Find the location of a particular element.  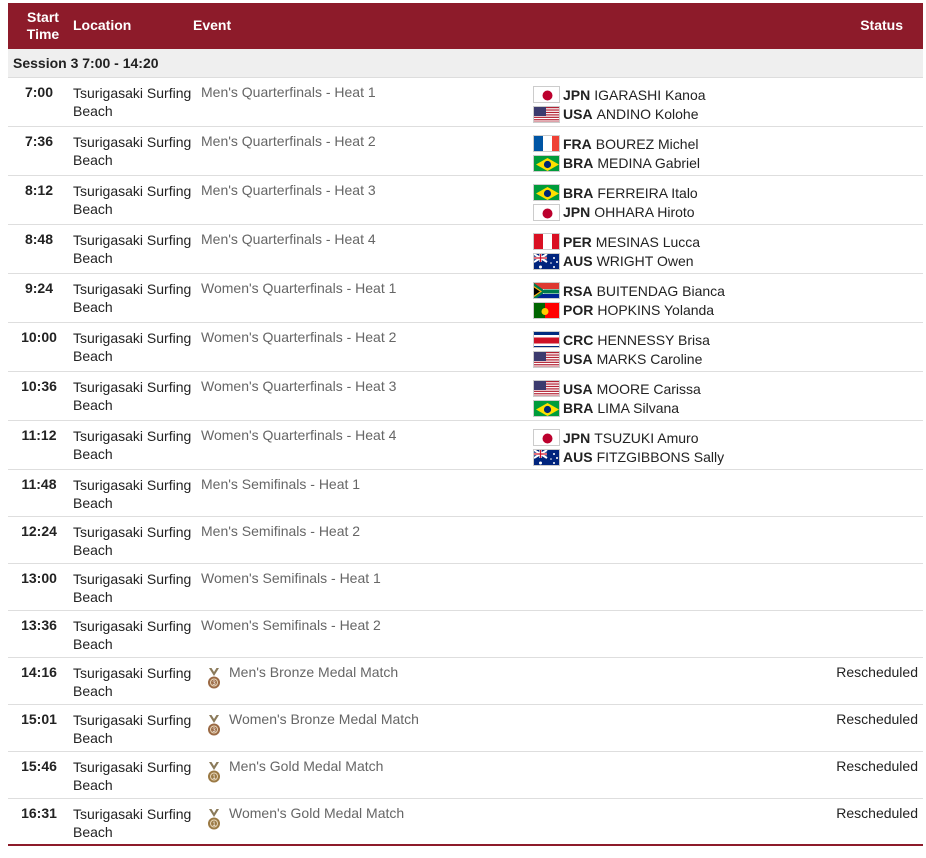

athlete-entry: CRC HENNESSY Brisa is located at coordinates (621, 340).